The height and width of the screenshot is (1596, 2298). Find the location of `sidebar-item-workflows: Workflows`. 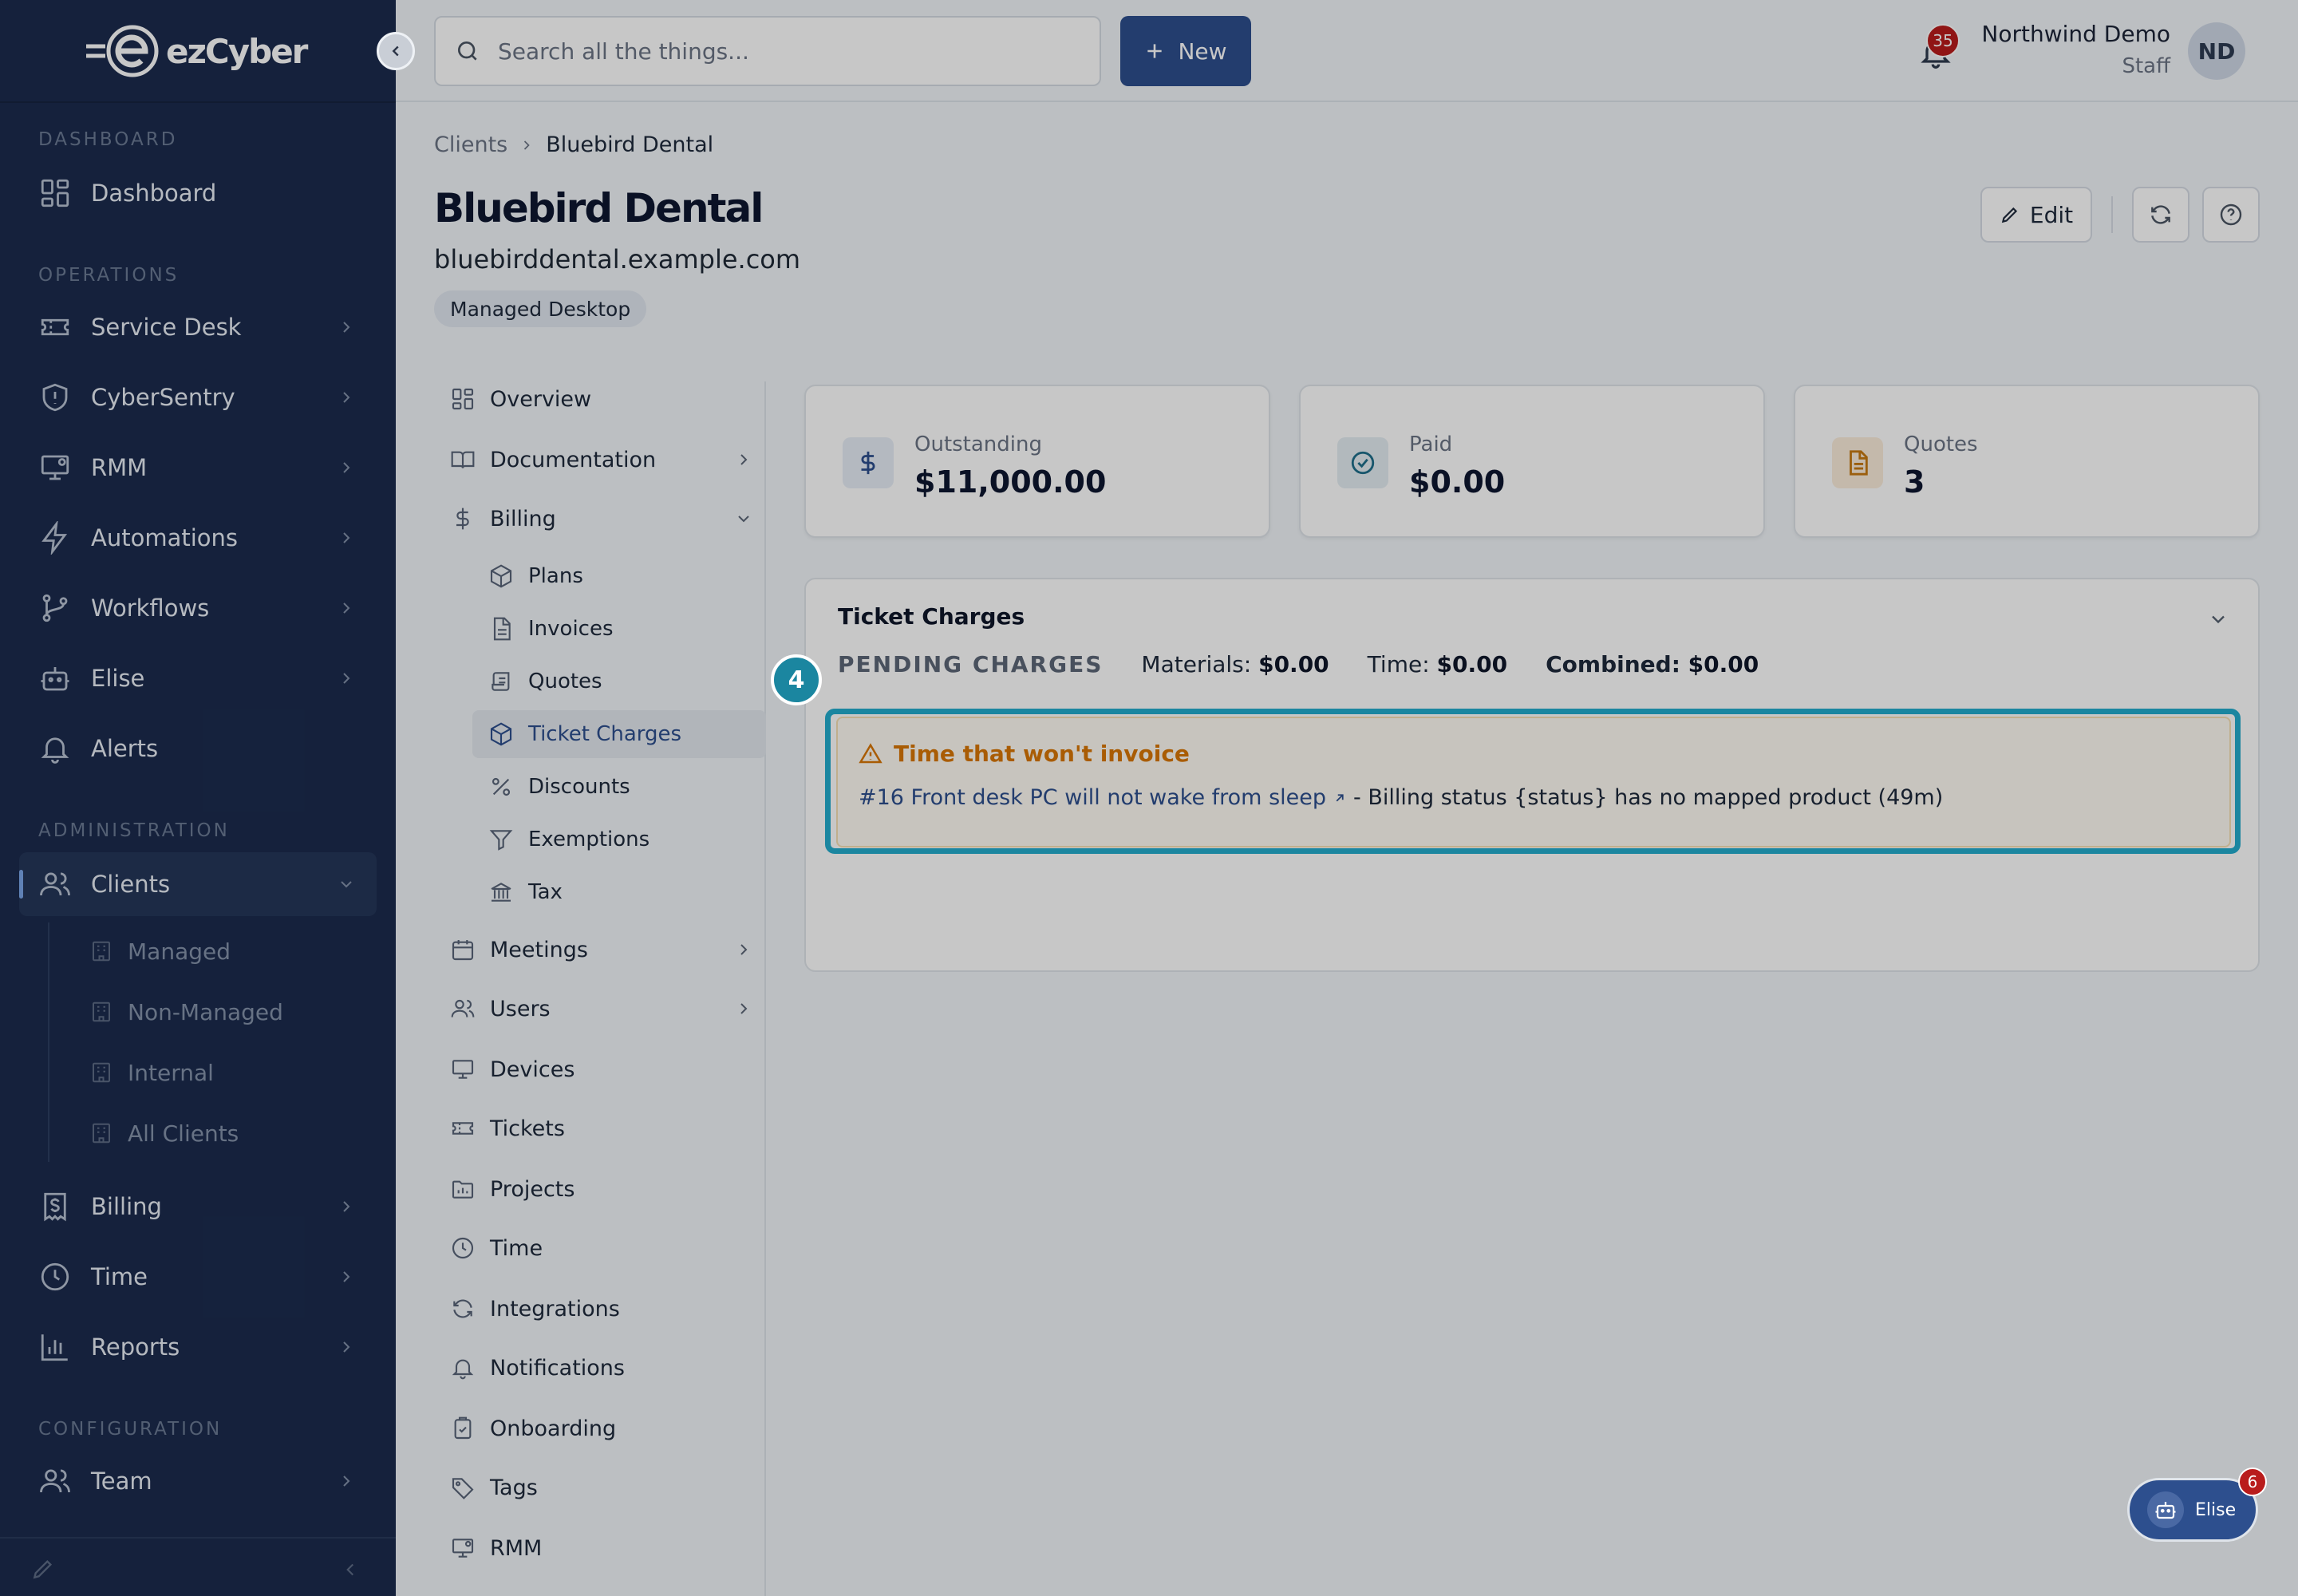

sidebar-item-workflows: Workflows is located at coordinates (198, 608).